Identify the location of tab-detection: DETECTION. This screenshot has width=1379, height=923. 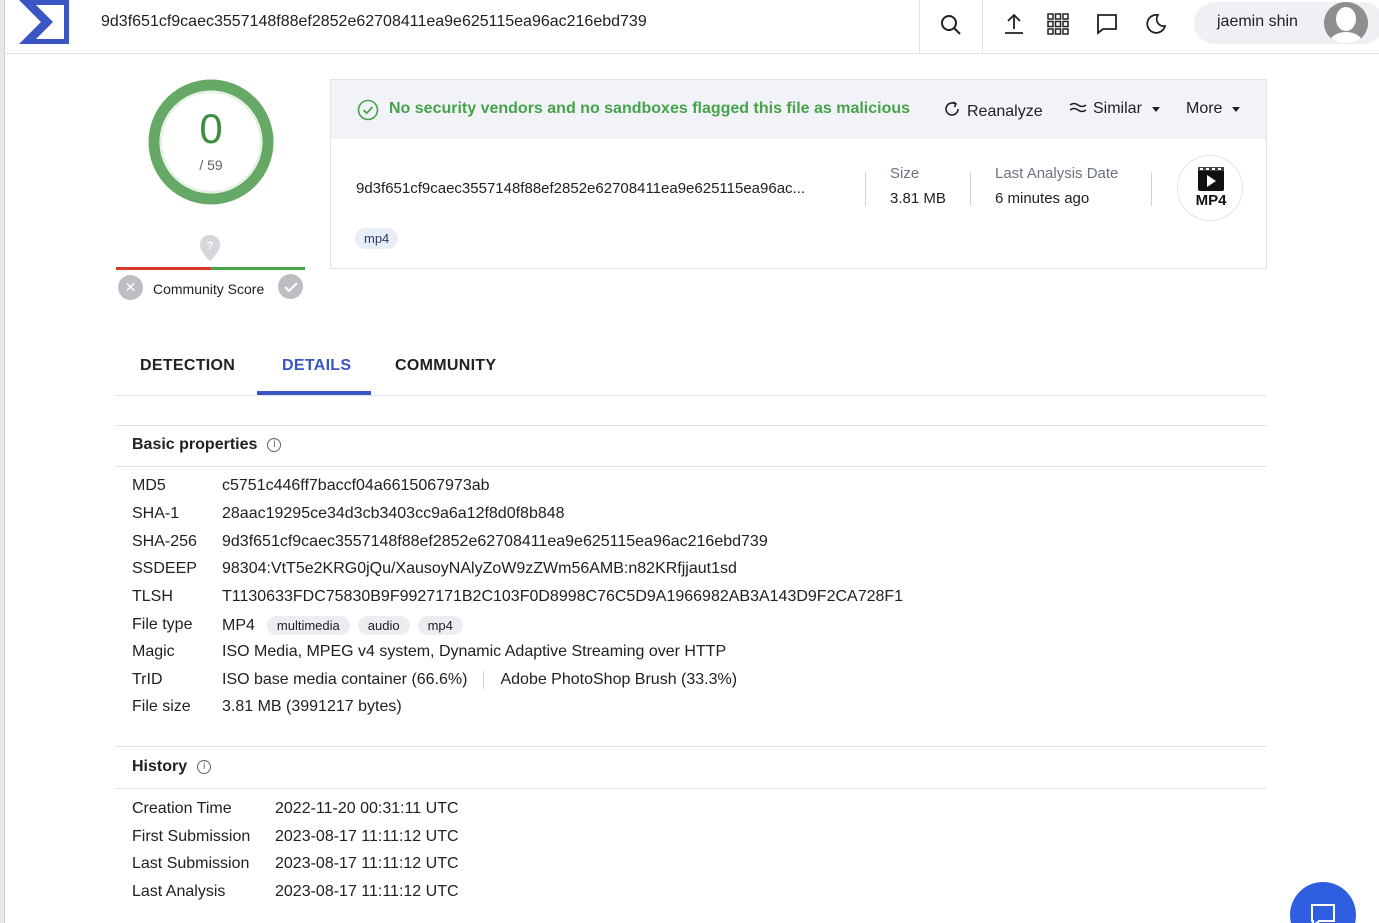
(187, 366).